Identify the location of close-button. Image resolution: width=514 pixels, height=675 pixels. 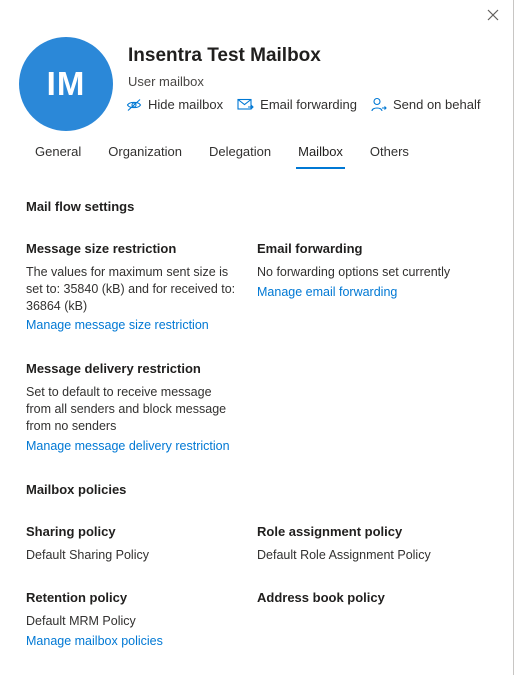
(493, 15).